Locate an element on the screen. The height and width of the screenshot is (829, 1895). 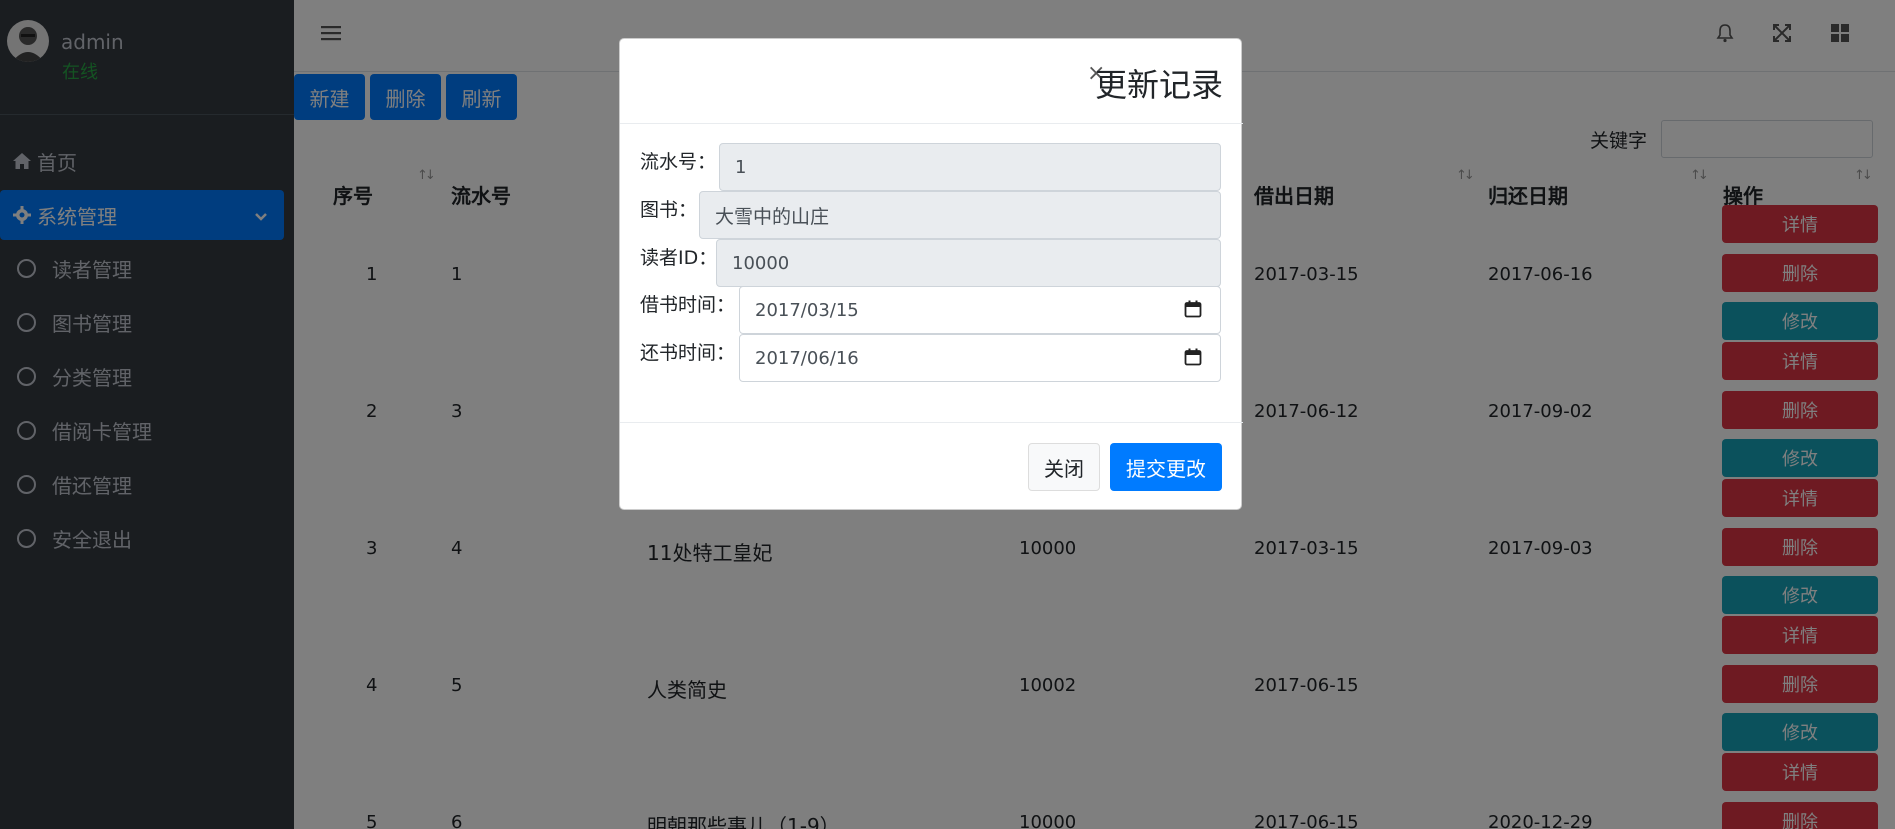
book-label: 图书： is located at coordinates (669, 210).